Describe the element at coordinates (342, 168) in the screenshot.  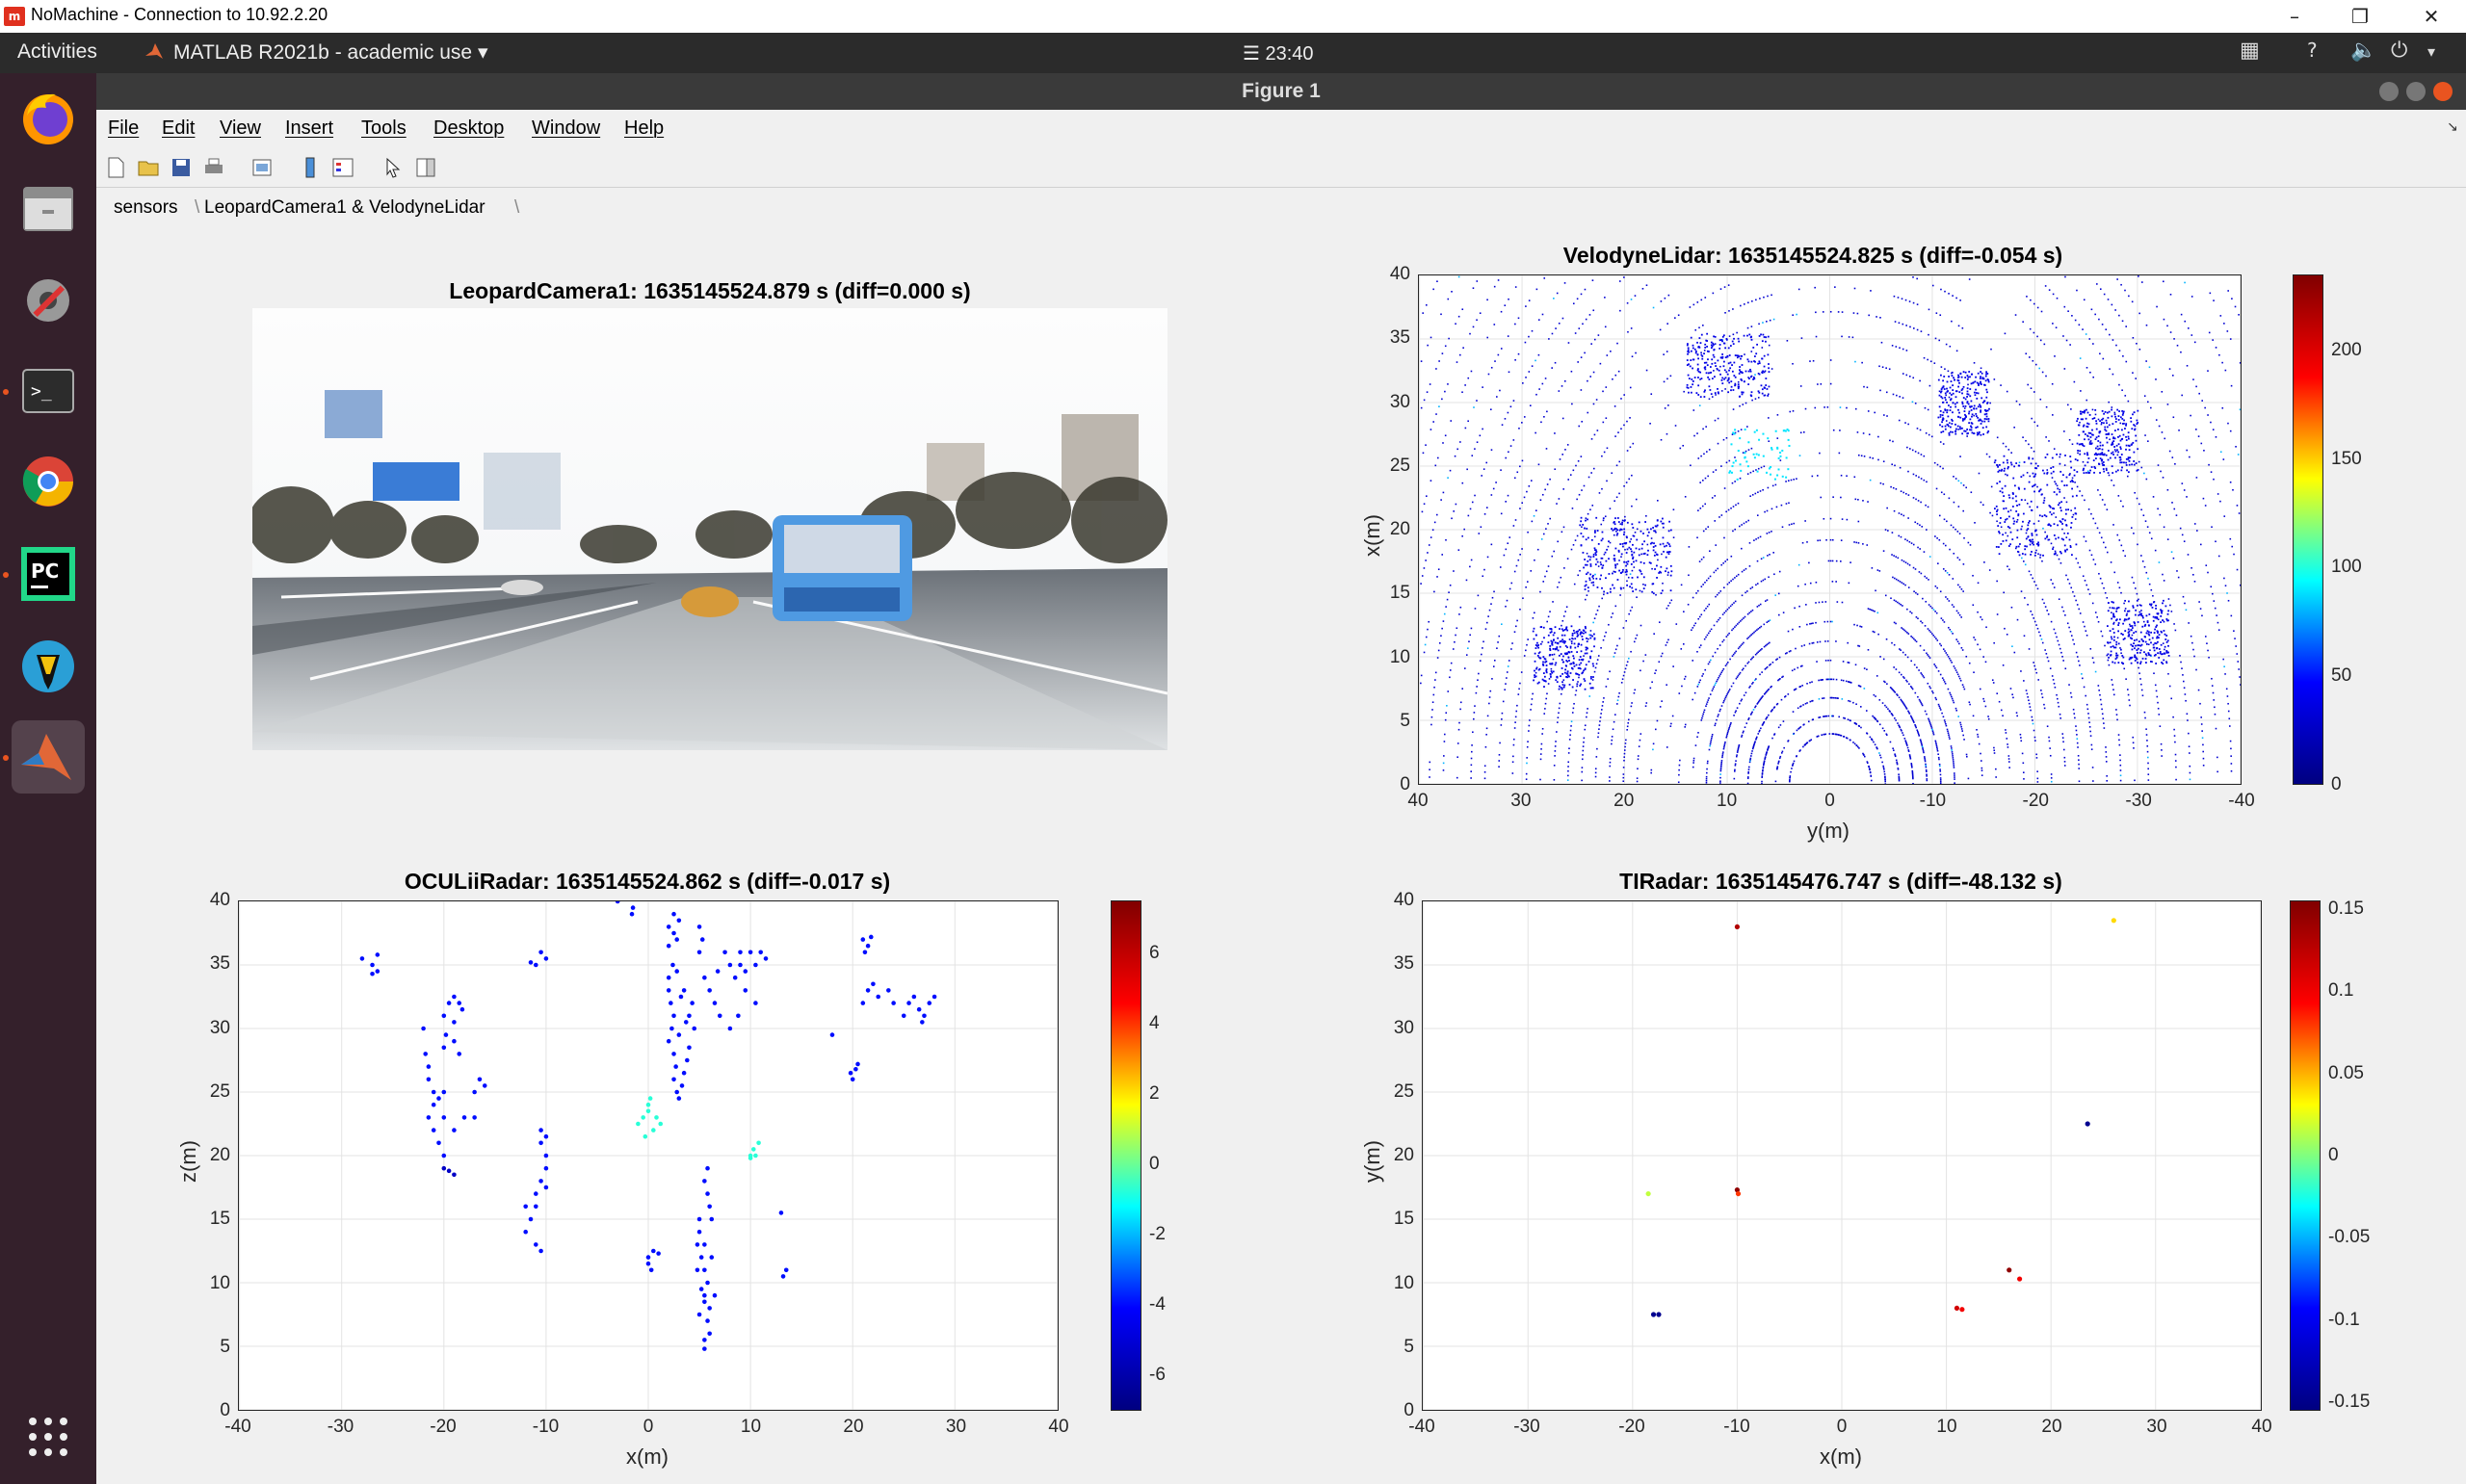
I see `legend-icon` at that location.